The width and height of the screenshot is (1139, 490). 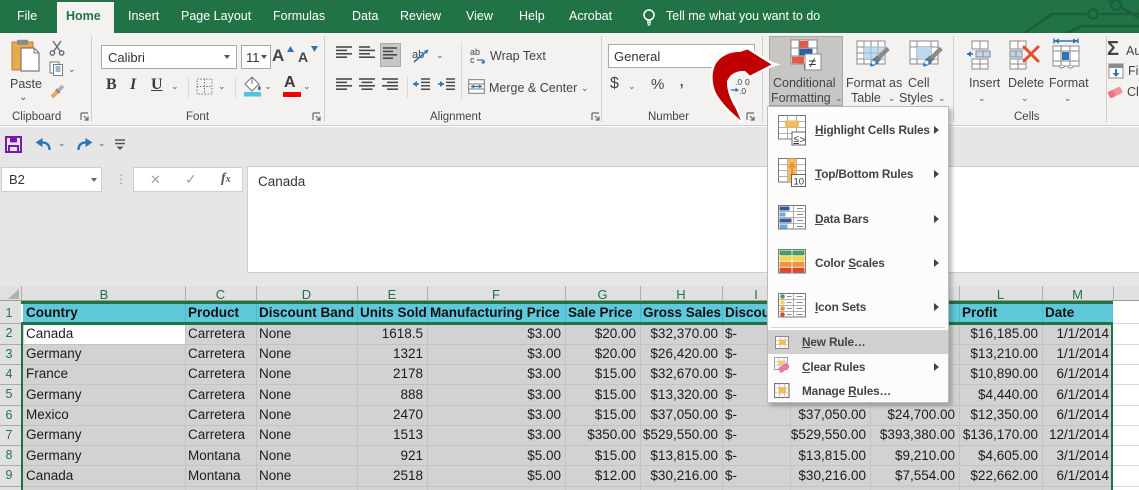 I want to click on svg-text: c, so click(x=472, y=60).